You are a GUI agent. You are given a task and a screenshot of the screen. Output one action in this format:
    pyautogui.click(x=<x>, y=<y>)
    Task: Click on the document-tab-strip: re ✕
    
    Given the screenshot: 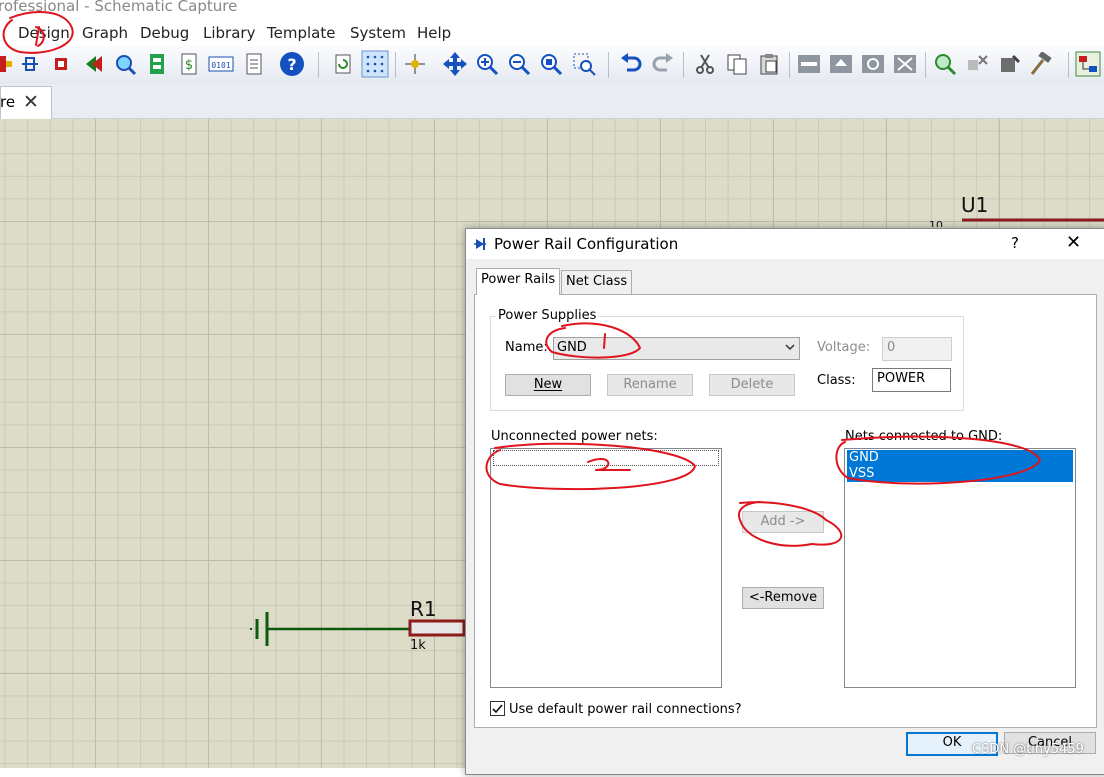 What is the action you would take?
    pyautogui.click(x=552, y=101)
    